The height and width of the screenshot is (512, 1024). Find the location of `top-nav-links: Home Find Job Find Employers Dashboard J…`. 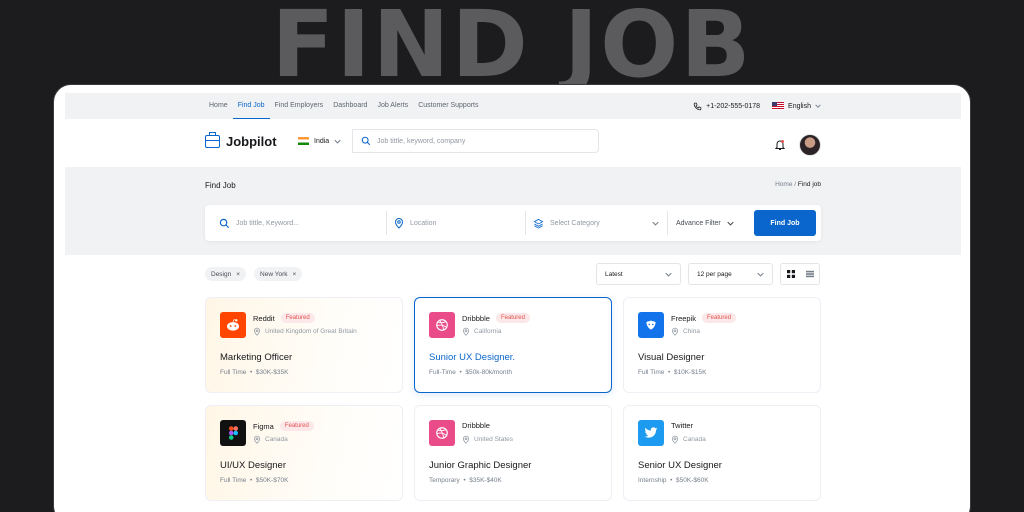

top-nav-links: Home Find Job Find Employers Dashboard J… is located at coordinates (344, 106).